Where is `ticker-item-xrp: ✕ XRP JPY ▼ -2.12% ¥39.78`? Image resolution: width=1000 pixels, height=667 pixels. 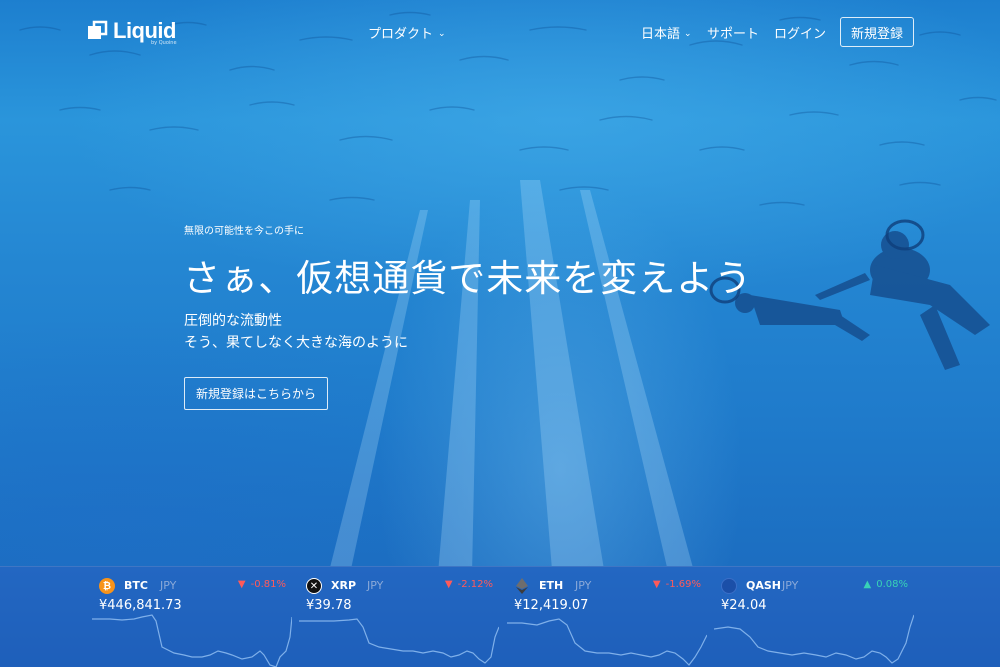 ticker-item-xrp: ✕ XRP JPY ▼ -2.12% ¥39.78 is located at coordinates (399, 617).